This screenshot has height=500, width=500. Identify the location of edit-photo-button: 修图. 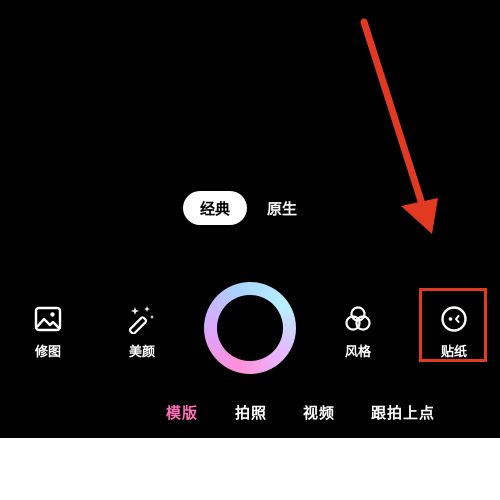
(48, 335).